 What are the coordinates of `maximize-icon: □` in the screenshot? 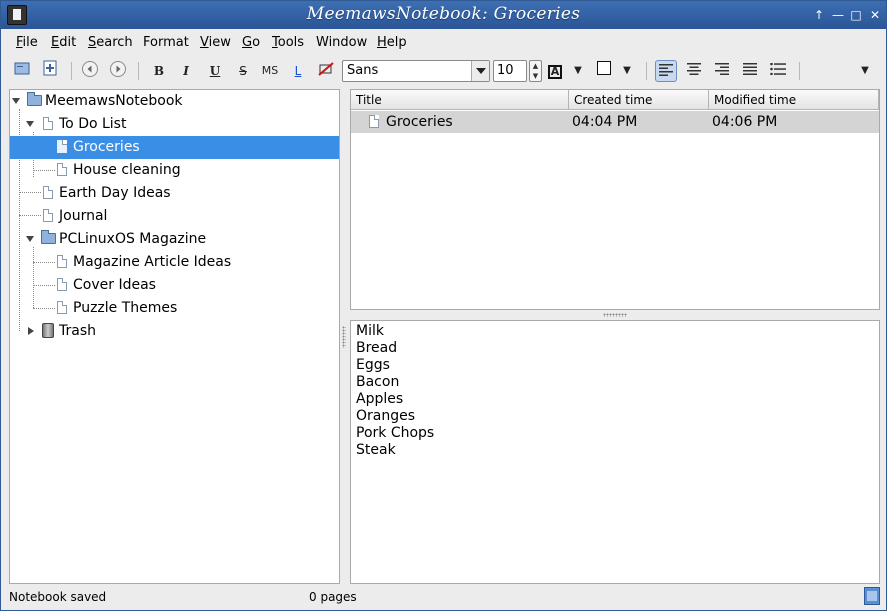 It's located at (856, 15).